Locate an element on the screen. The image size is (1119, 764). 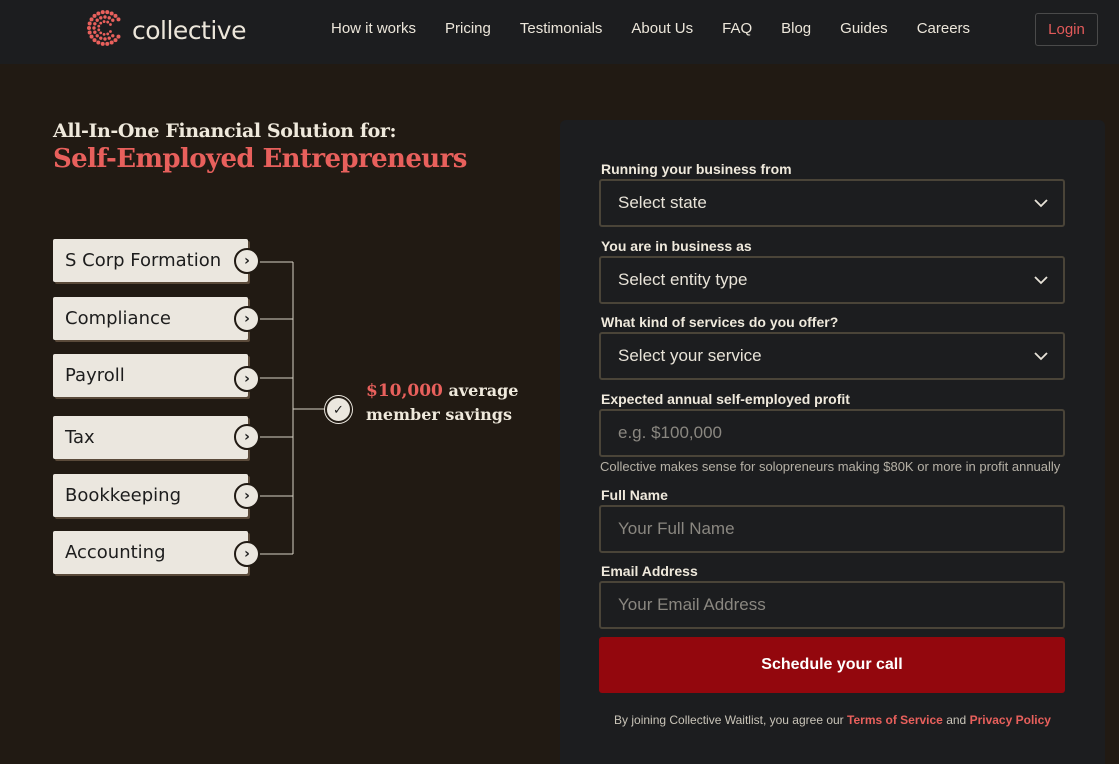
service-select: Select your service is located at coordinates (832, 356).